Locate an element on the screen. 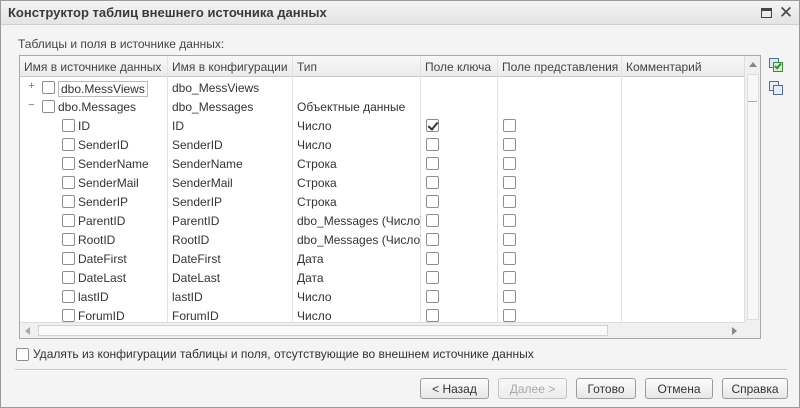 This screenshot has height=408, width=800. vertical-scrollbar is located at coordinates (752, 189).